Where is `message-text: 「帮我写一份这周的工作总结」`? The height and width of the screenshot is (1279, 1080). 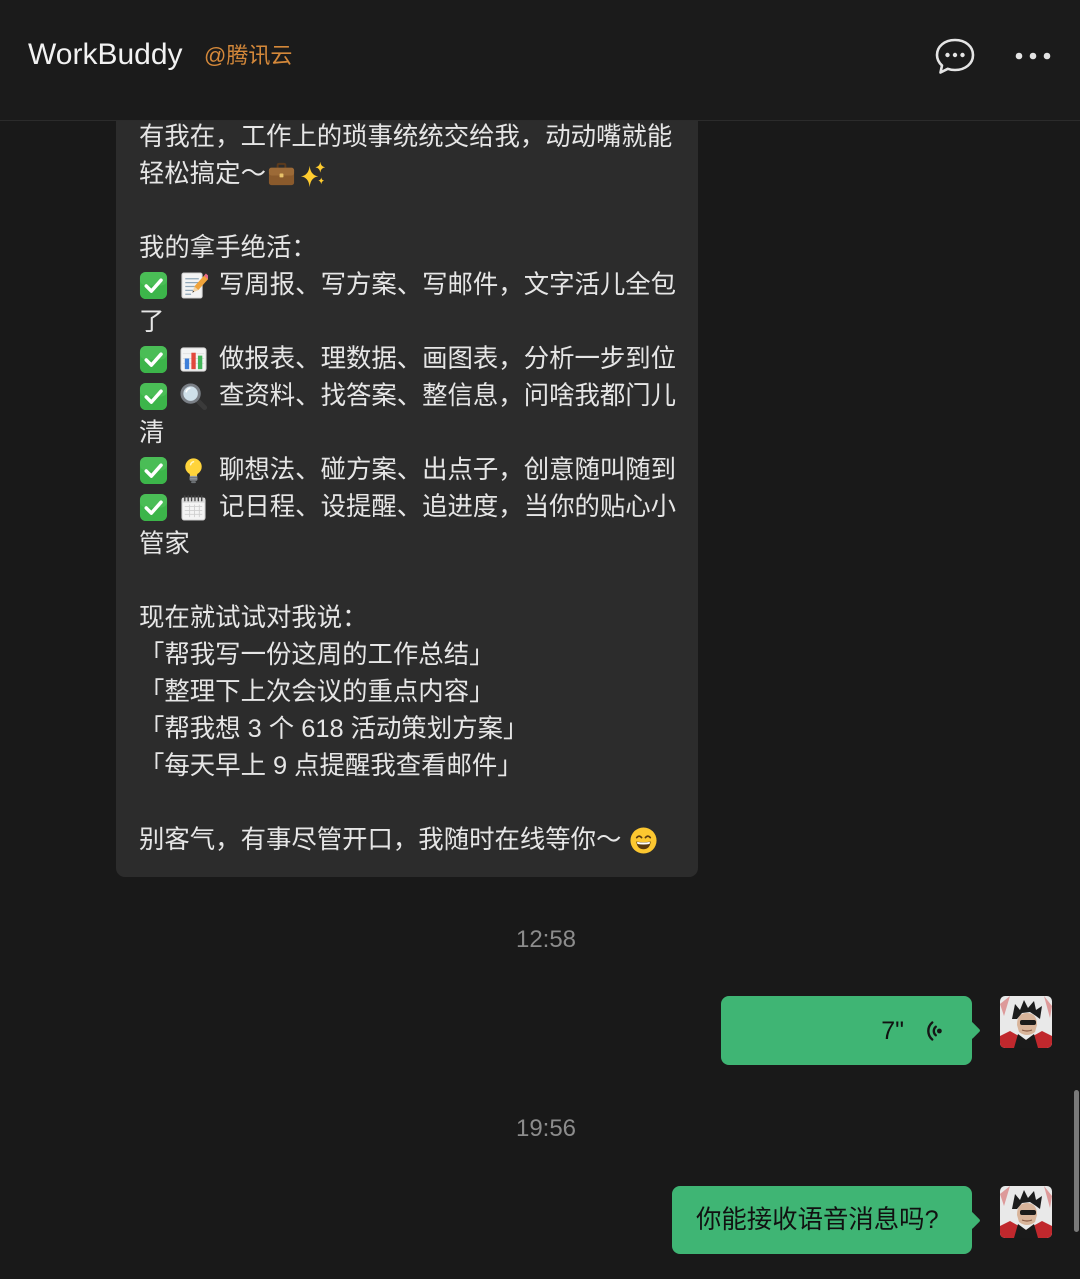
message-text: 「帮我写一份这周的工作总结」 is located at coordinates (317, 655).